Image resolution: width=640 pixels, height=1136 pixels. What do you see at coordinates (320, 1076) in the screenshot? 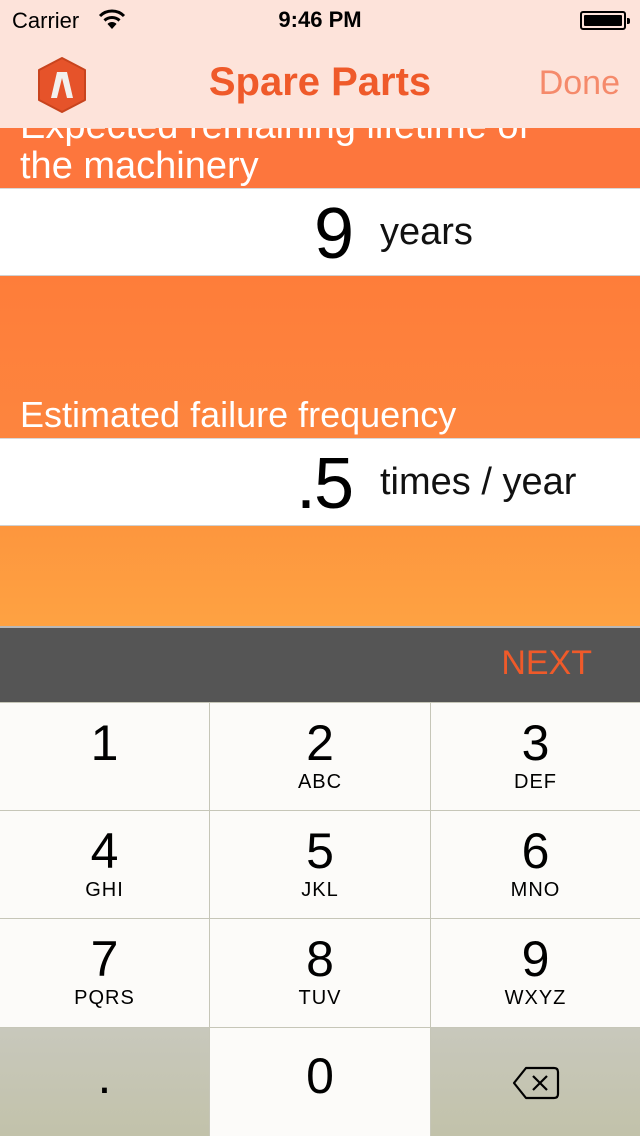
I see `key-digit: 0` at bounding box center [320, 1076].